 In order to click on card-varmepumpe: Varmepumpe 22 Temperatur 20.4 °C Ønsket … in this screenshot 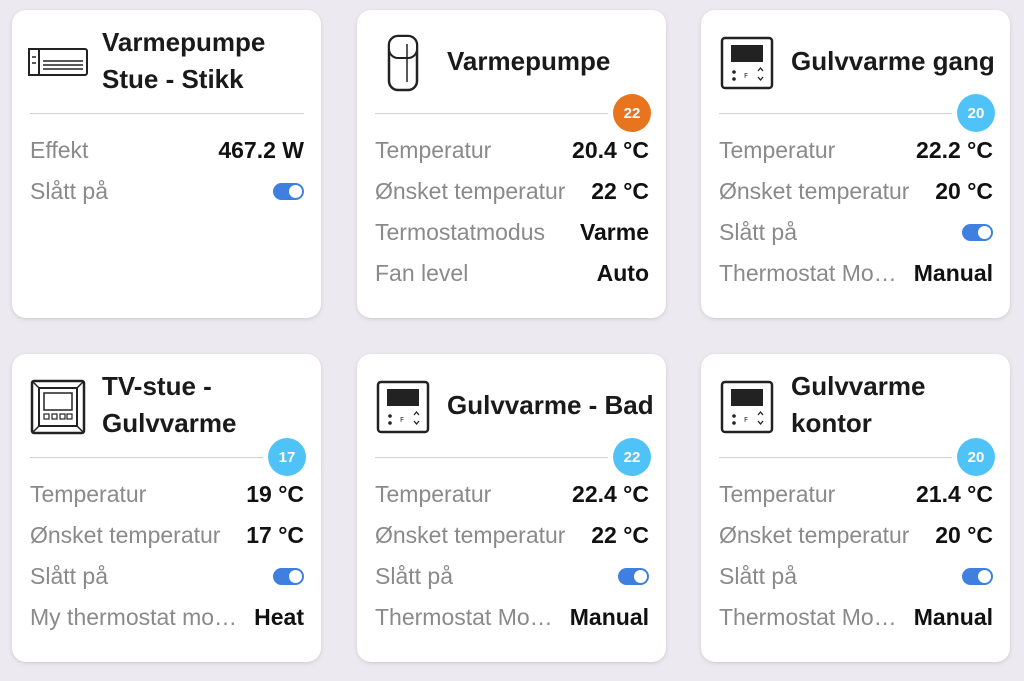, I will do `click(511, 164)`.